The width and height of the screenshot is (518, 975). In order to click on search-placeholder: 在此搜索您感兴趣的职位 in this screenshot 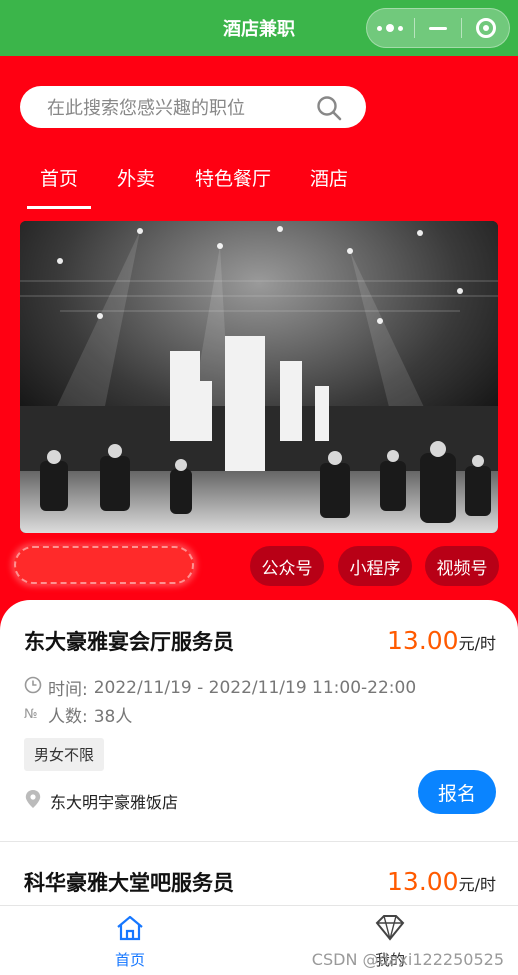, I will do `click(146, 108)`.